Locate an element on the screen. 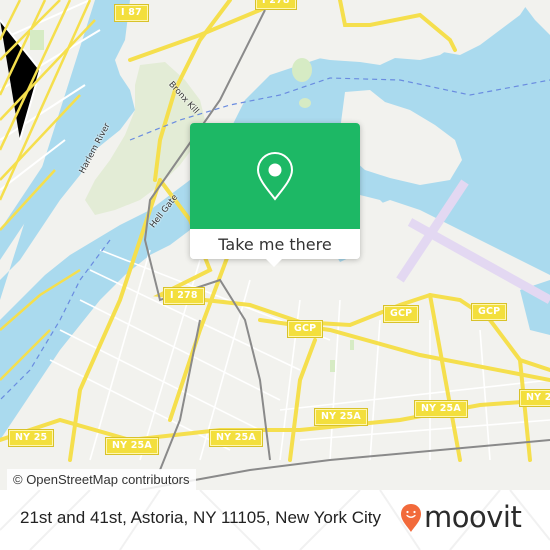 This screenshot has width=550, height=550. take-me-there-button: Take me there is located at coordinates (275, 244).